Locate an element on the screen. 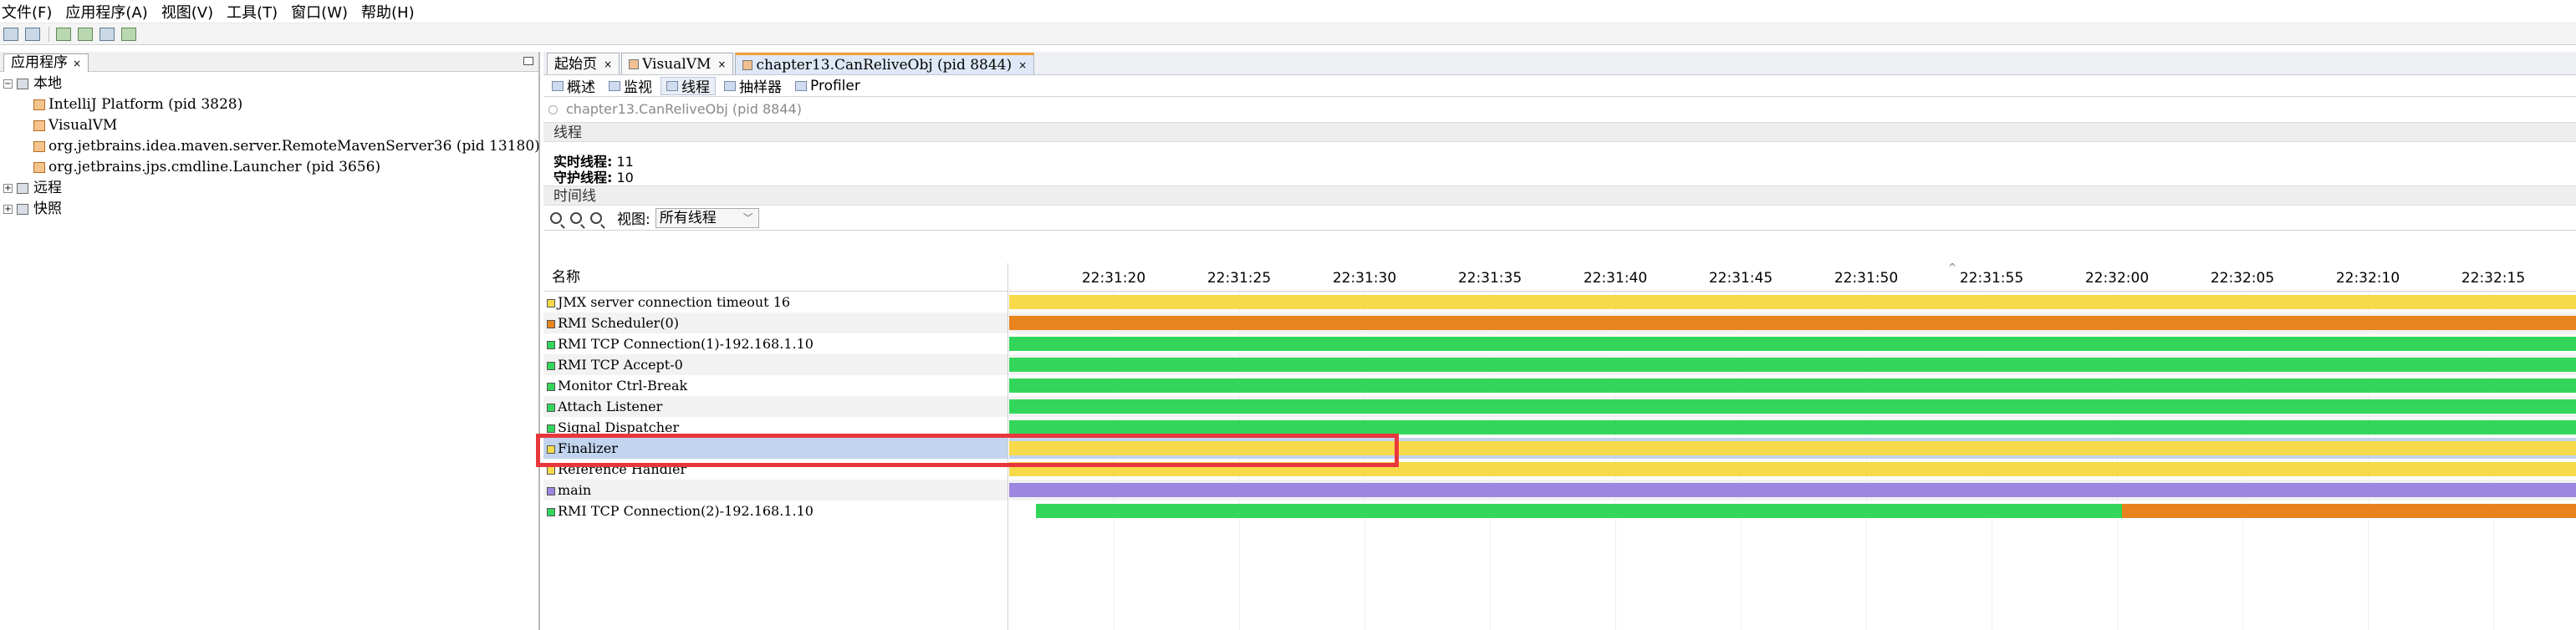 The height and width of the screenshot is (630, 2576). menu-item-3: 工具(T) is located at coordinates (253, 12).